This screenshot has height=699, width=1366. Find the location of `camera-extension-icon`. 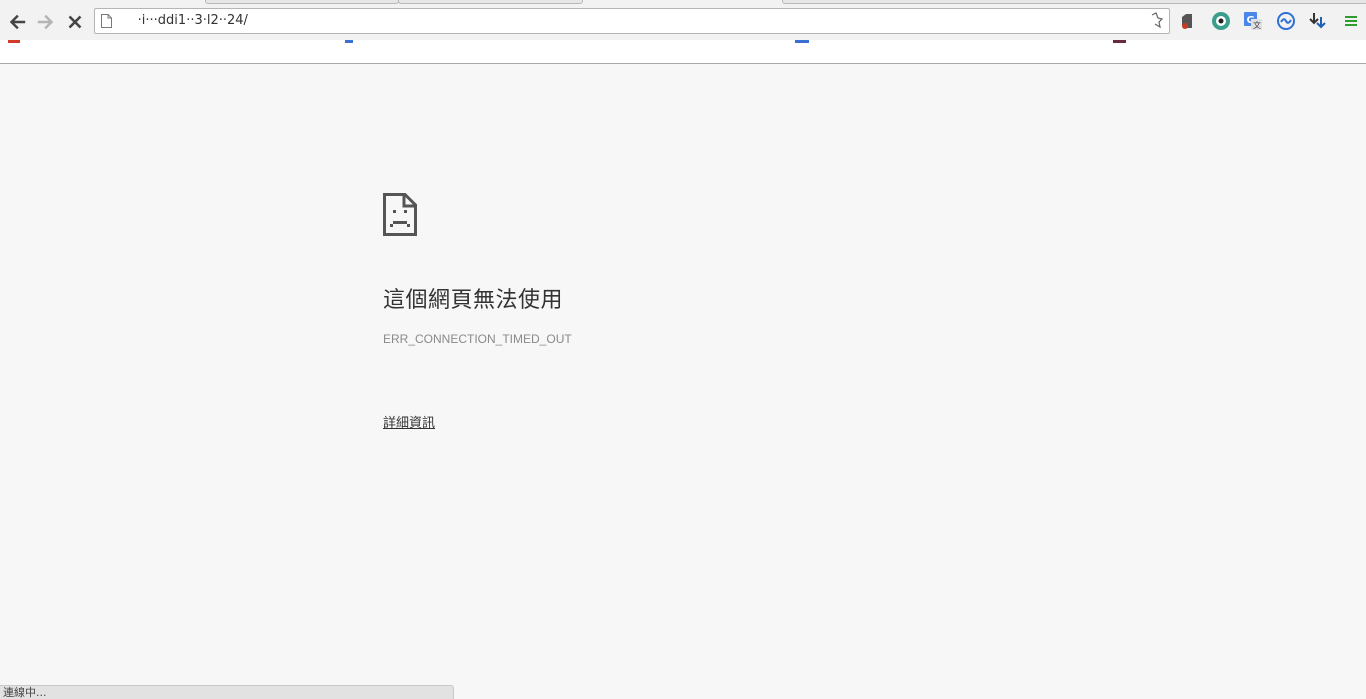

camera-extension-icon is located at coordinates (1221, 21).